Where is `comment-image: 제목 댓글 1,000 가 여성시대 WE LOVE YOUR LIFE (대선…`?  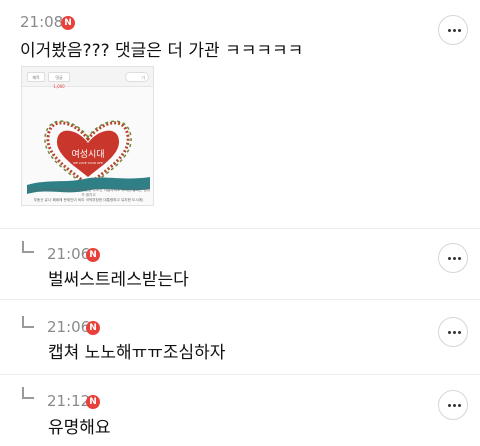
comment-image: 제목 댓글 1,000 가 여성시대 WE LOVE YOUR LIFE (대선… is located at coordinates (87, 136).